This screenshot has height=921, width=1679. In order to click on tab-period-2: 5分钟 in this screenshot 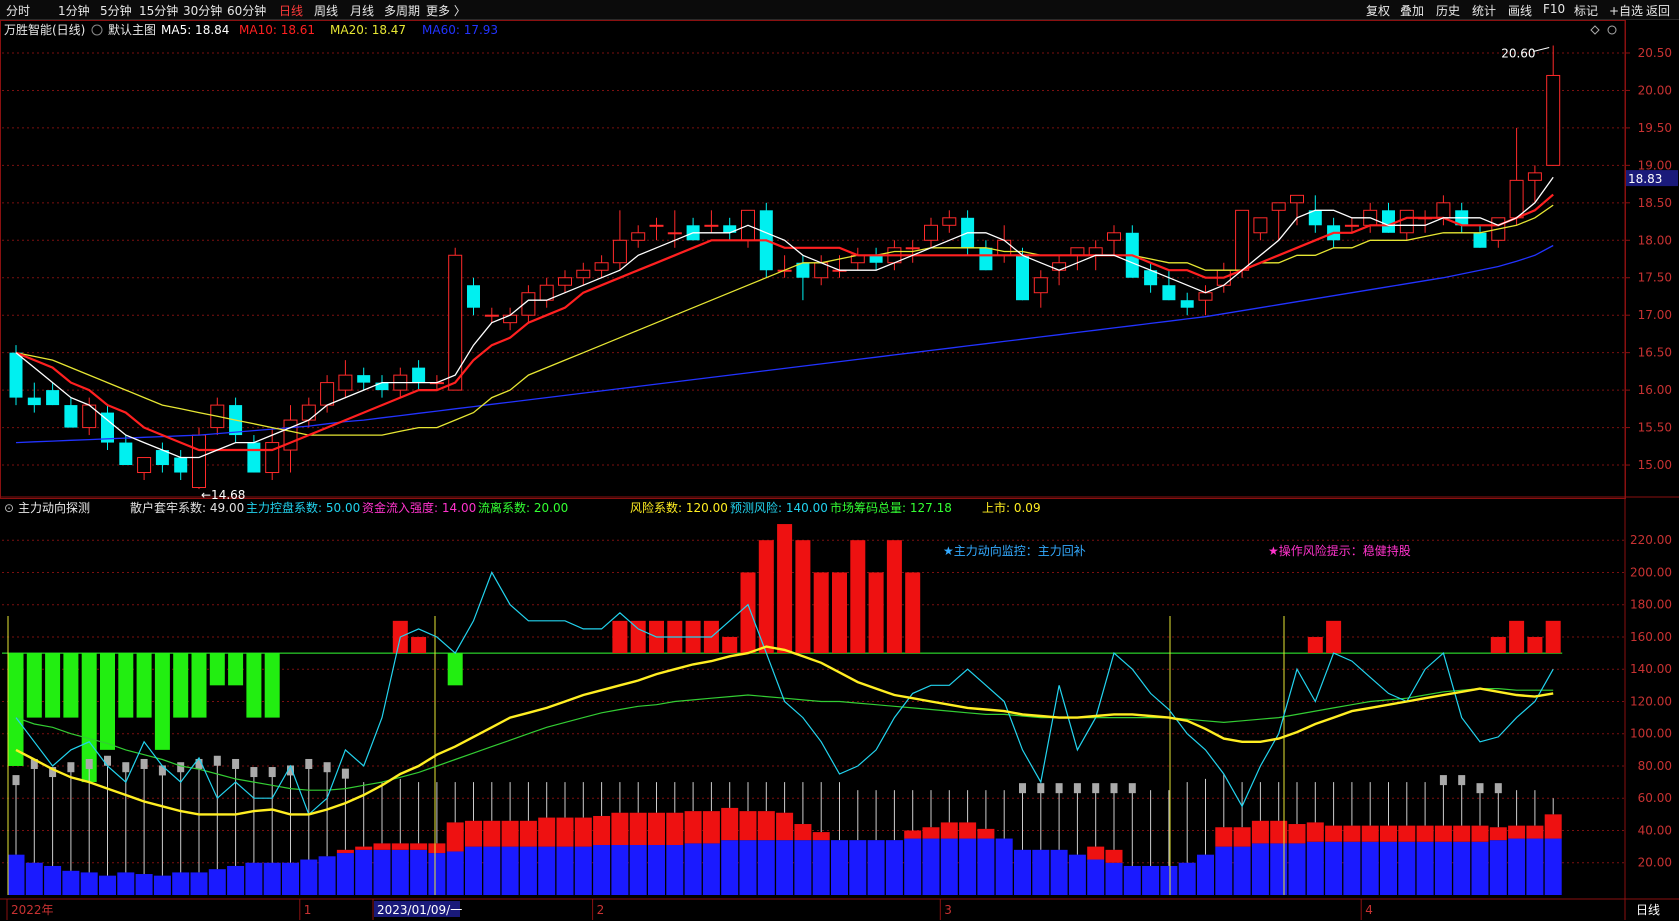, I will do `click(116, 10)`.